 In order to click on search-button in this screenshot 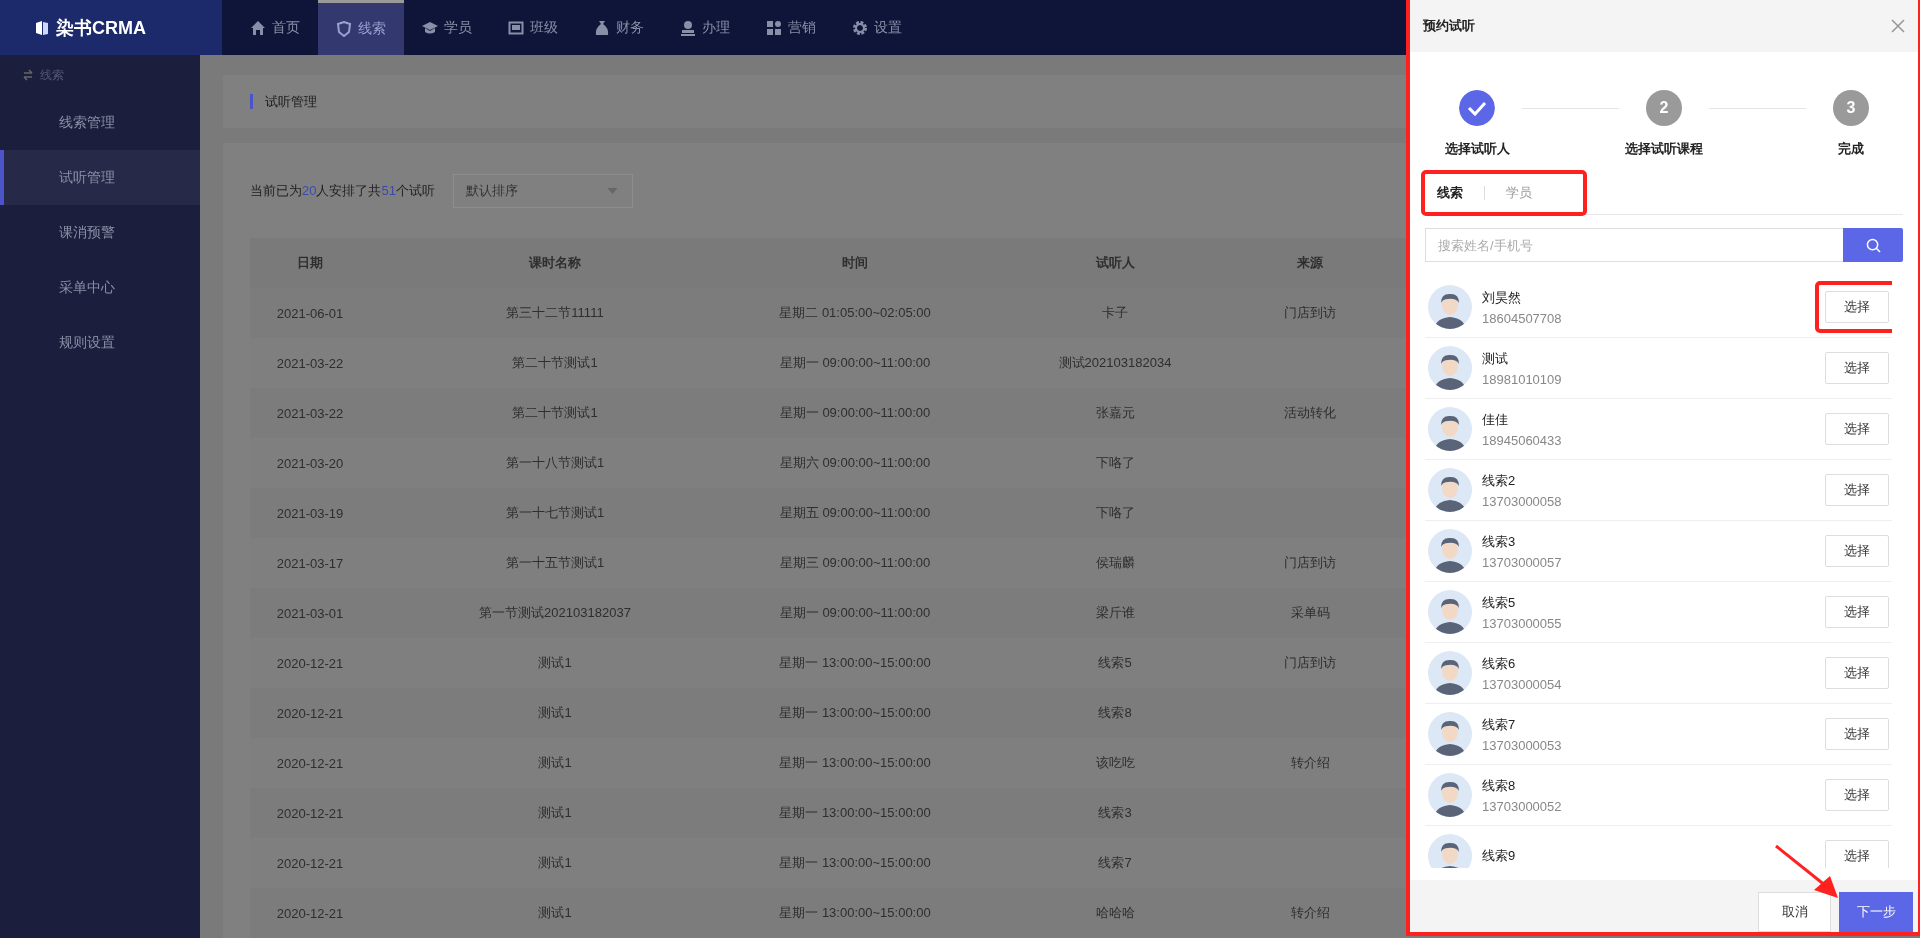, I will do `click(1873, 245)`.